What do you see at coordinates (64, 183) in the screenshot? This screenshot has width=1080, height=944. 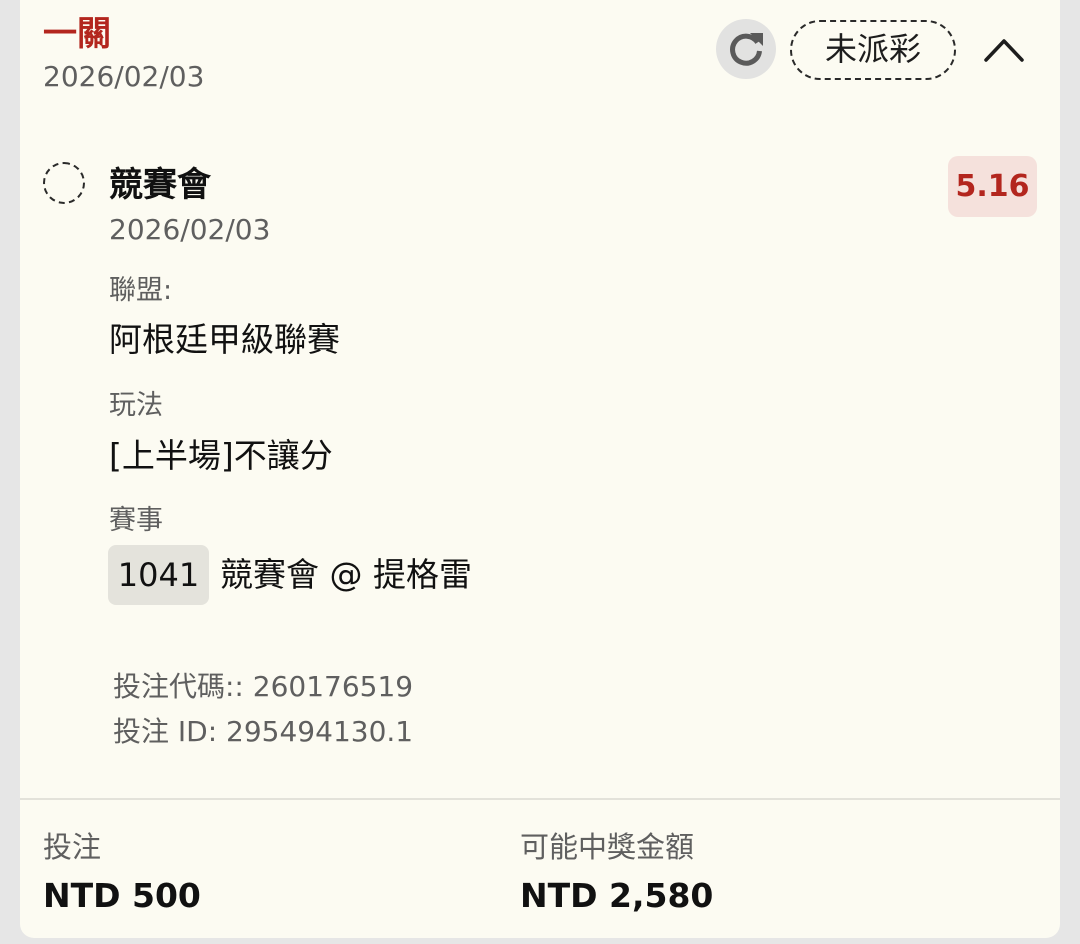 I see `selection-status-icon` at bounding box center [64, 183].